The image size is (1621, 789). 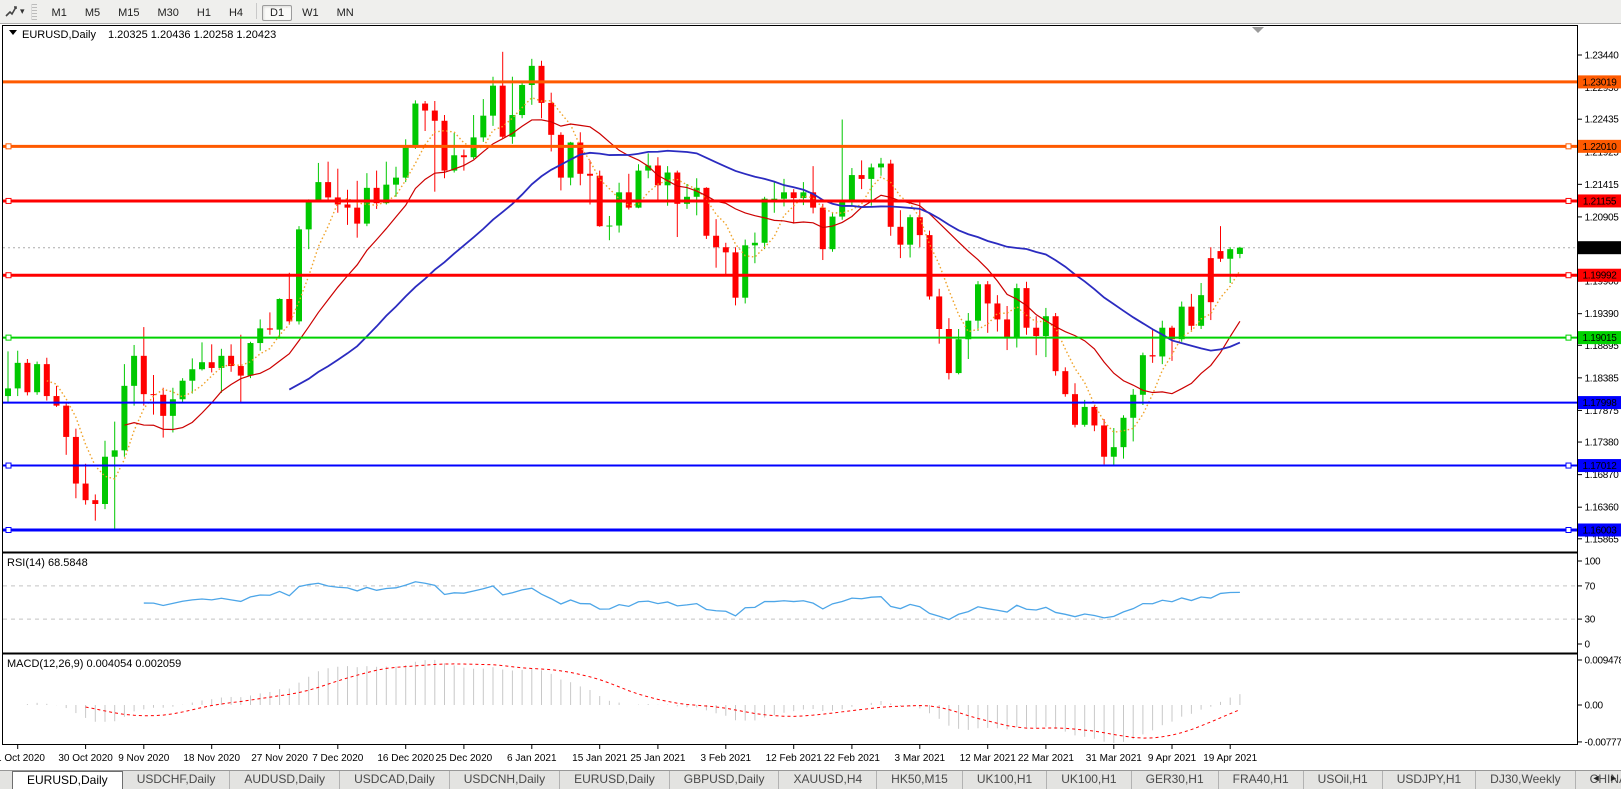 What do you see at coordinates (599, 758) in the screenshot?
I see `date-label: 15 Jan 2021` at bounding box center [599, 758].